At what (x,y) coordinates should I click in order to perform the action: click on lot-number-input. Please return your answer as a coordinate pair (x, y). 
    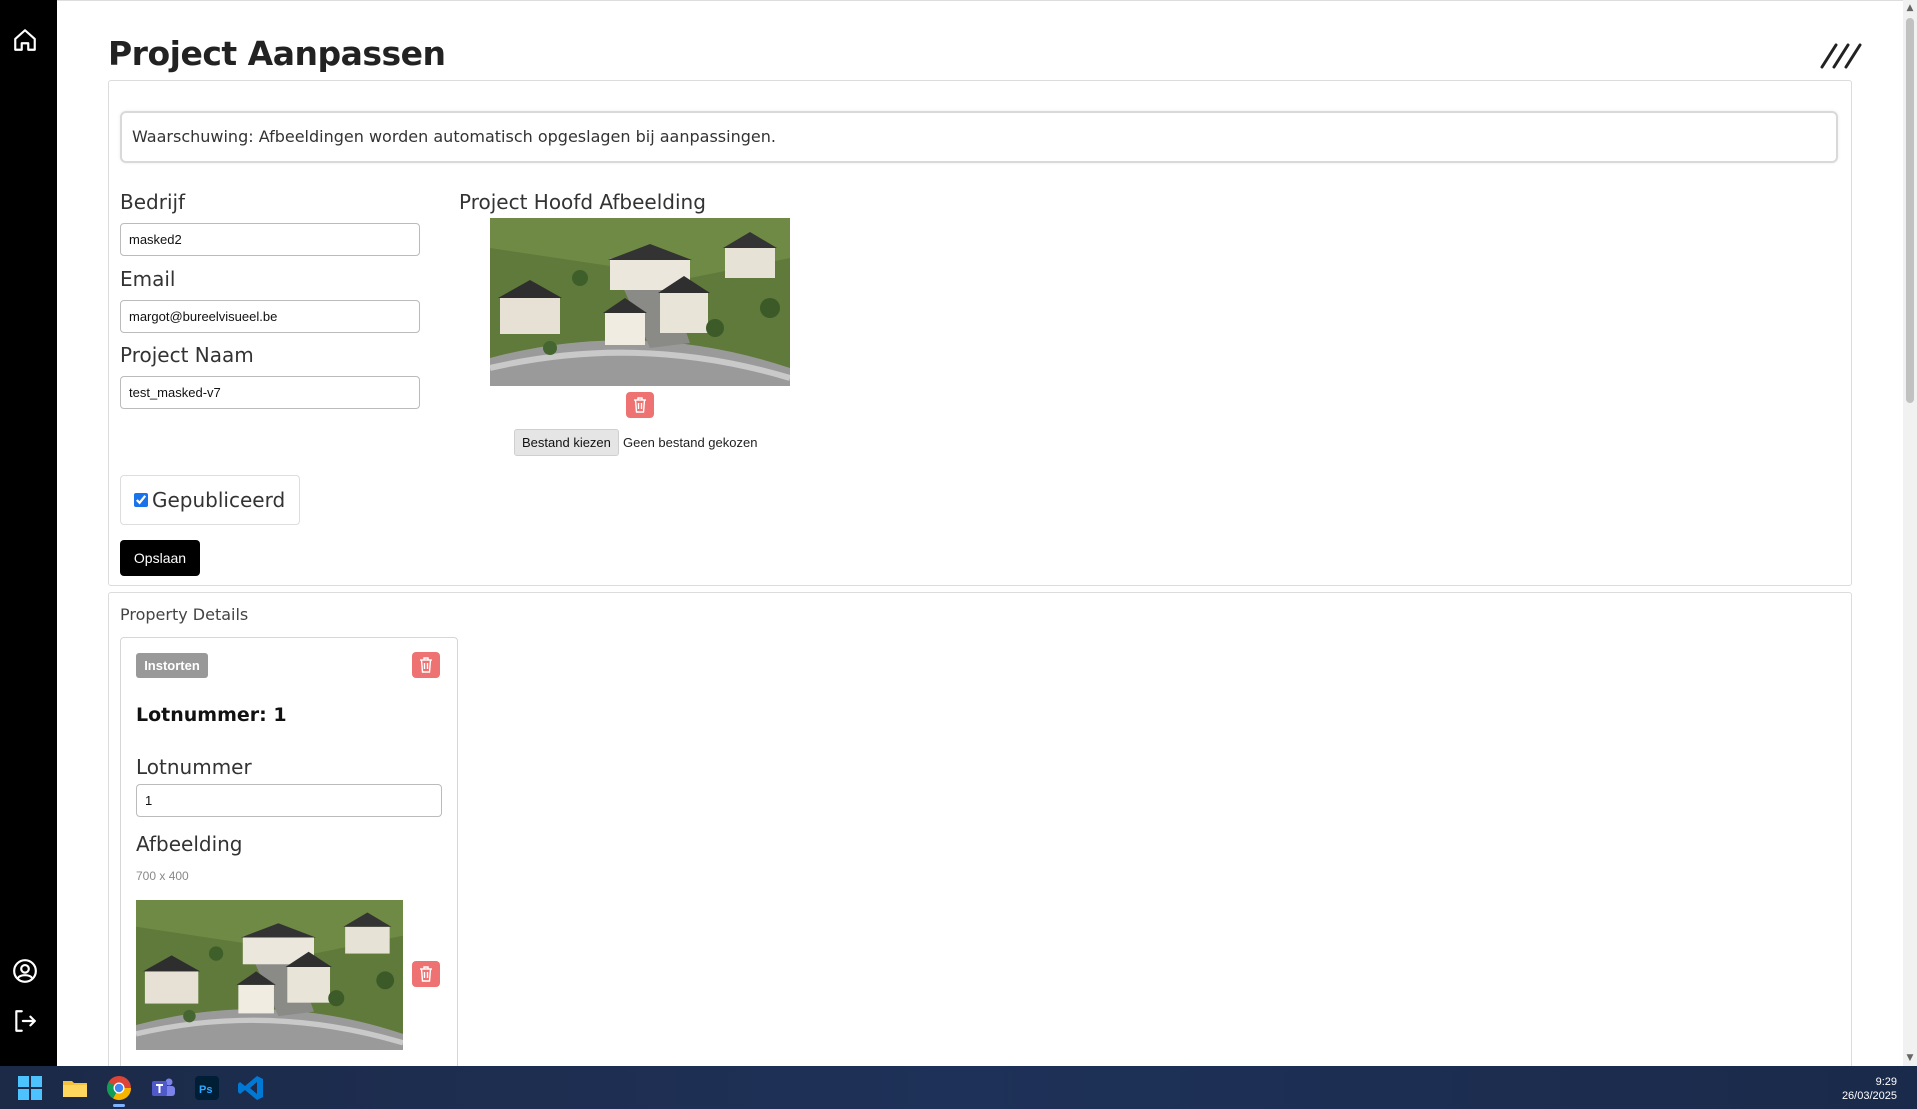
    Looking at the image, I should click on (289, 800).